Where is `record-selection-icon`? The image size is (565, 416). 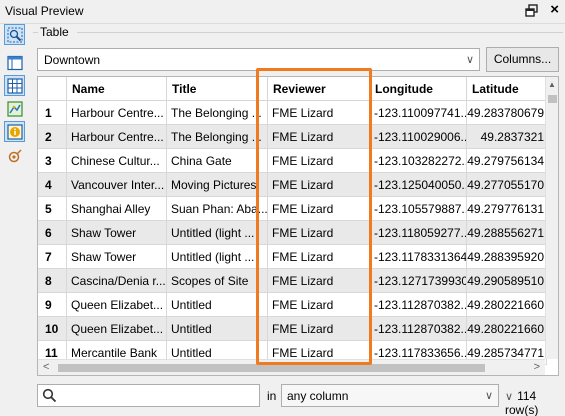
record-selection-icon is located at coordinates (15, 156).